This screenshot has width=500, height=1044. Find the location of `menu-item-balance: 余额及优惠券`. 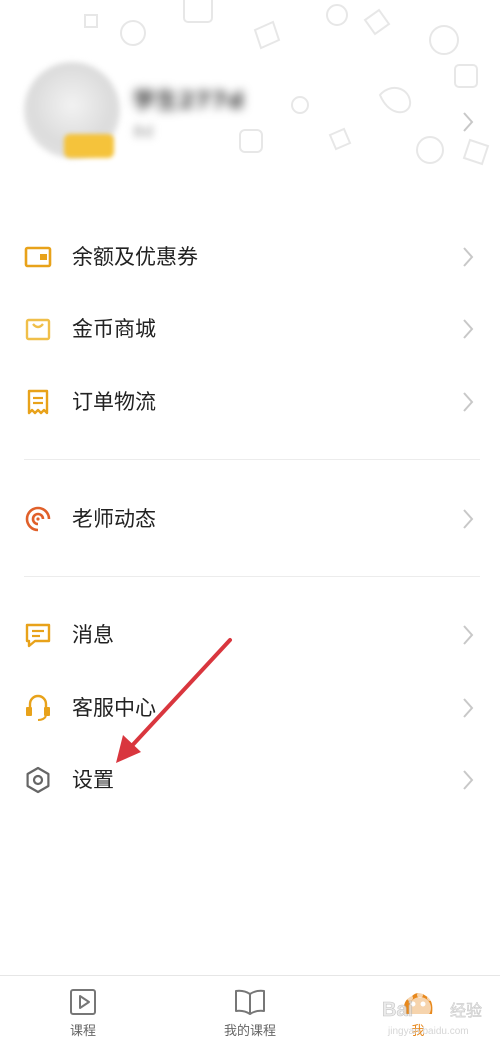

menu-item-balance: 余额及优惠券 is located at coordinates (250, 257).